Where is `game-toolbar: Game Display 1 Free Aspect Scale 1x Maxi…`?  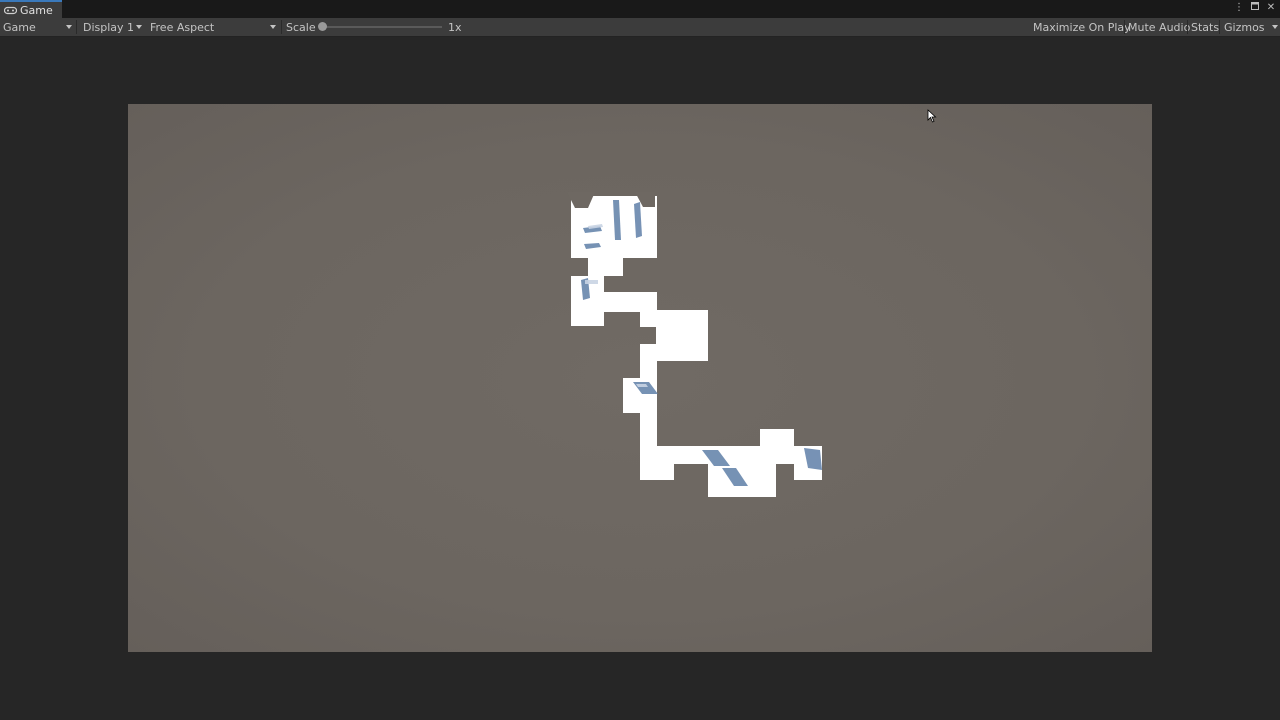 game-toolbar: Game Display 1 Free Aspect Scale 1x Maxi… is located at coordinates (640, 27).